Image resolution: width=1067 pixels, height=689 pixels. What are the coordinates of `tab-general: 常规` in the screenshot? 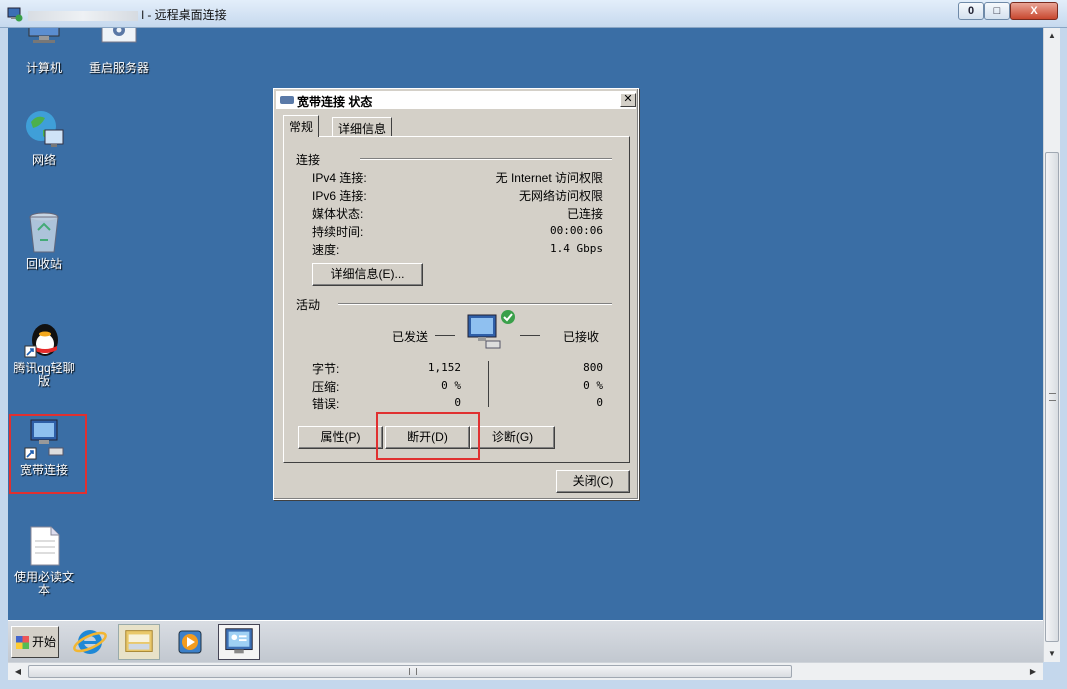 It's located at (301, 126).